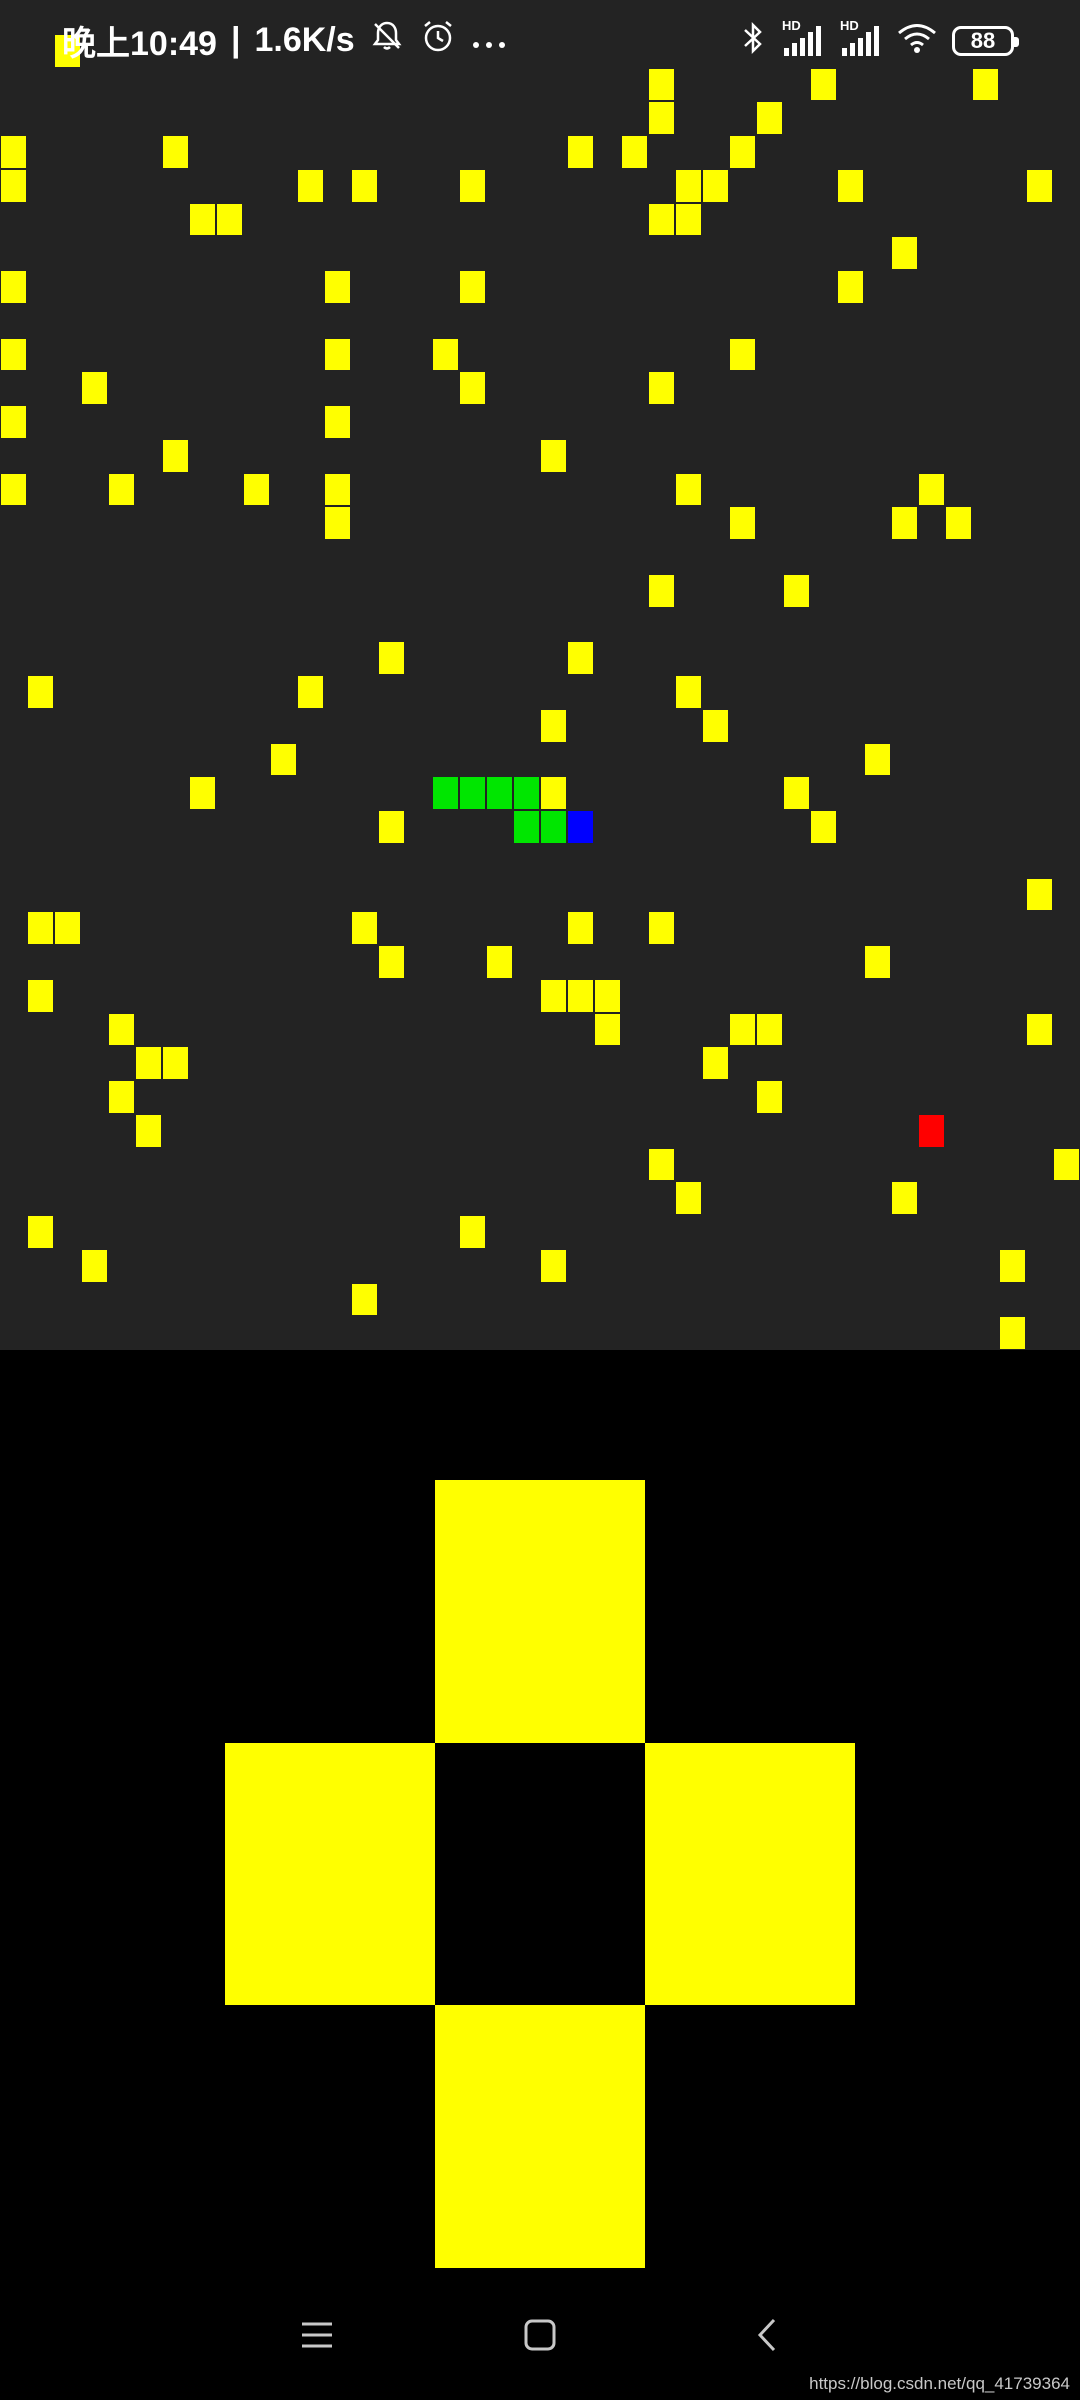  I want to click on home-button, so click(540, 2335).